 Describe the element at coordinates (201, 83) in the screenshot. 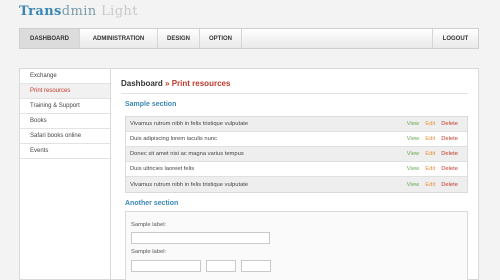

I see `breadcrumb-current: Print resources` at that location.